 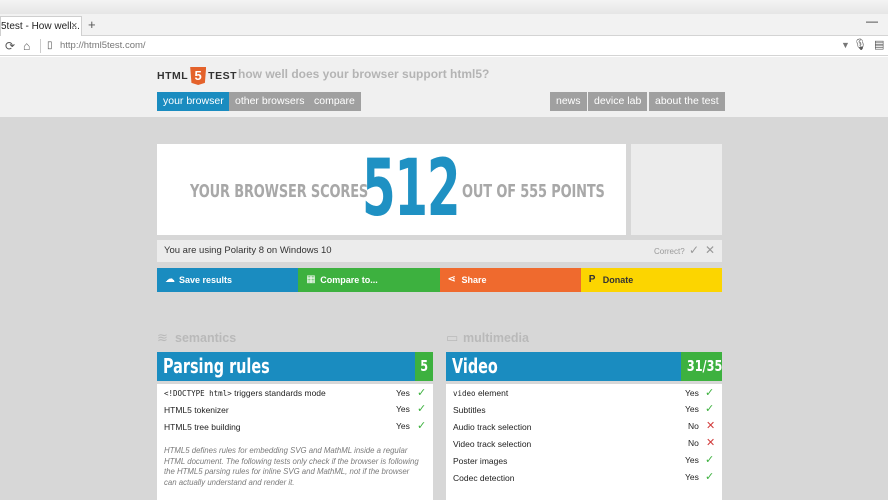 I want to click on score-side-panel, so click(x=676, y=189).